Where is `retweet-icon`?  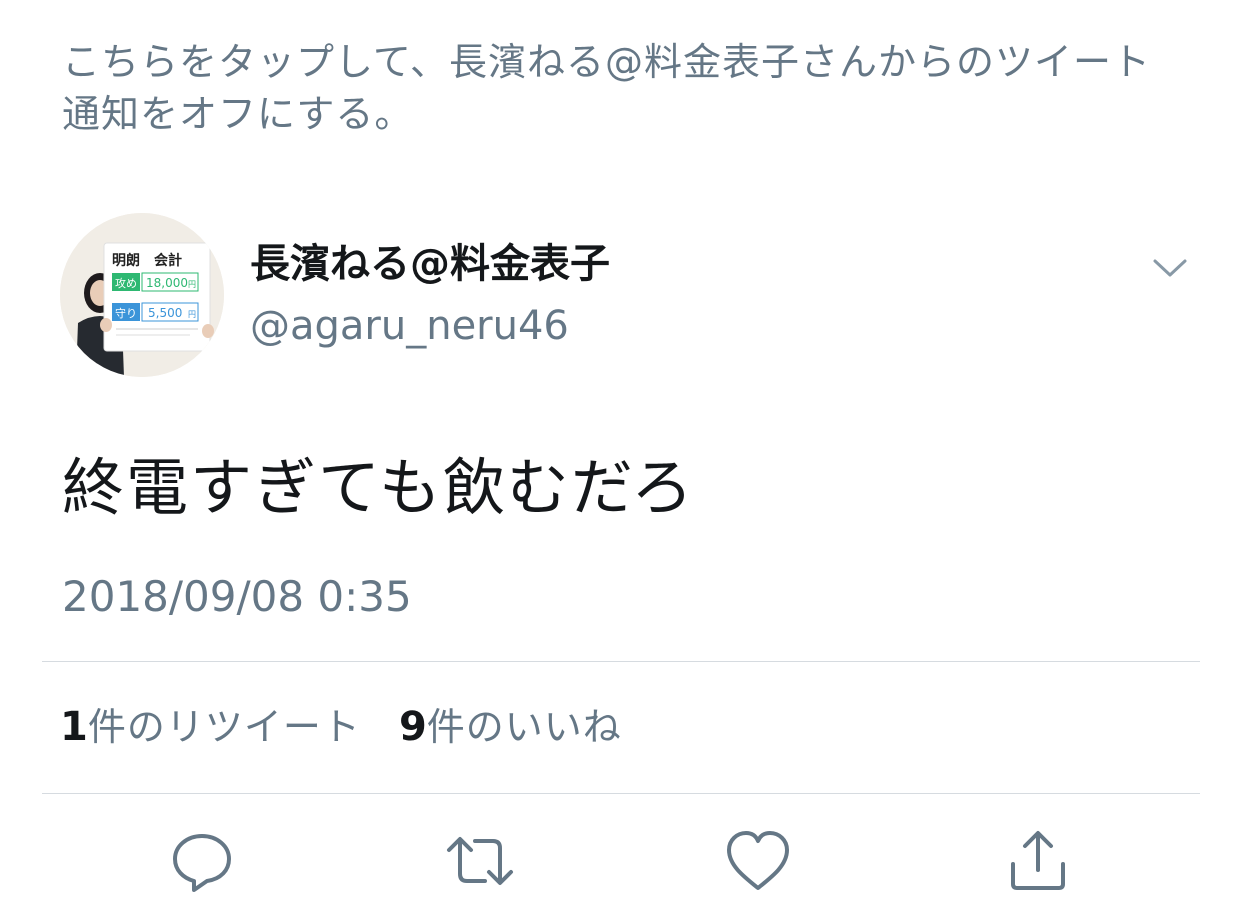
retweet-icon is located at coordinates (480, 861).